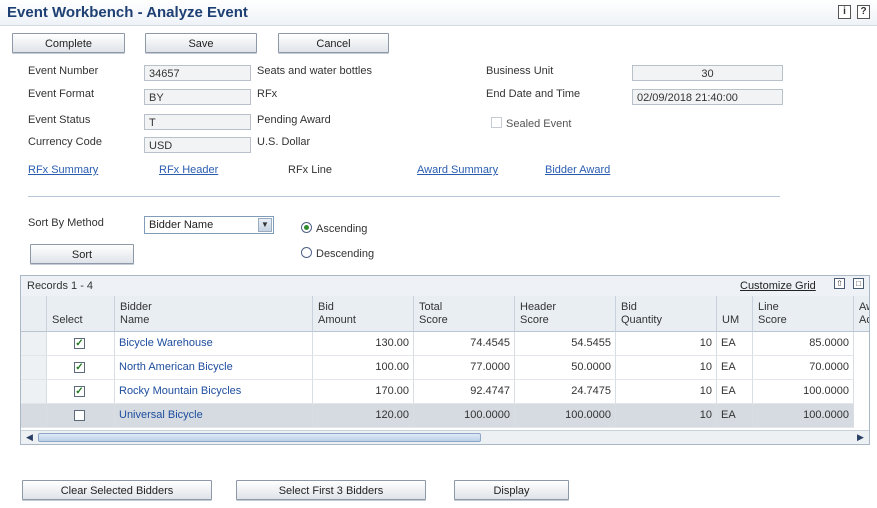 This screenshot has height=508, width=877. I want to click on col-line-score: Line Score, so click(803, 314).